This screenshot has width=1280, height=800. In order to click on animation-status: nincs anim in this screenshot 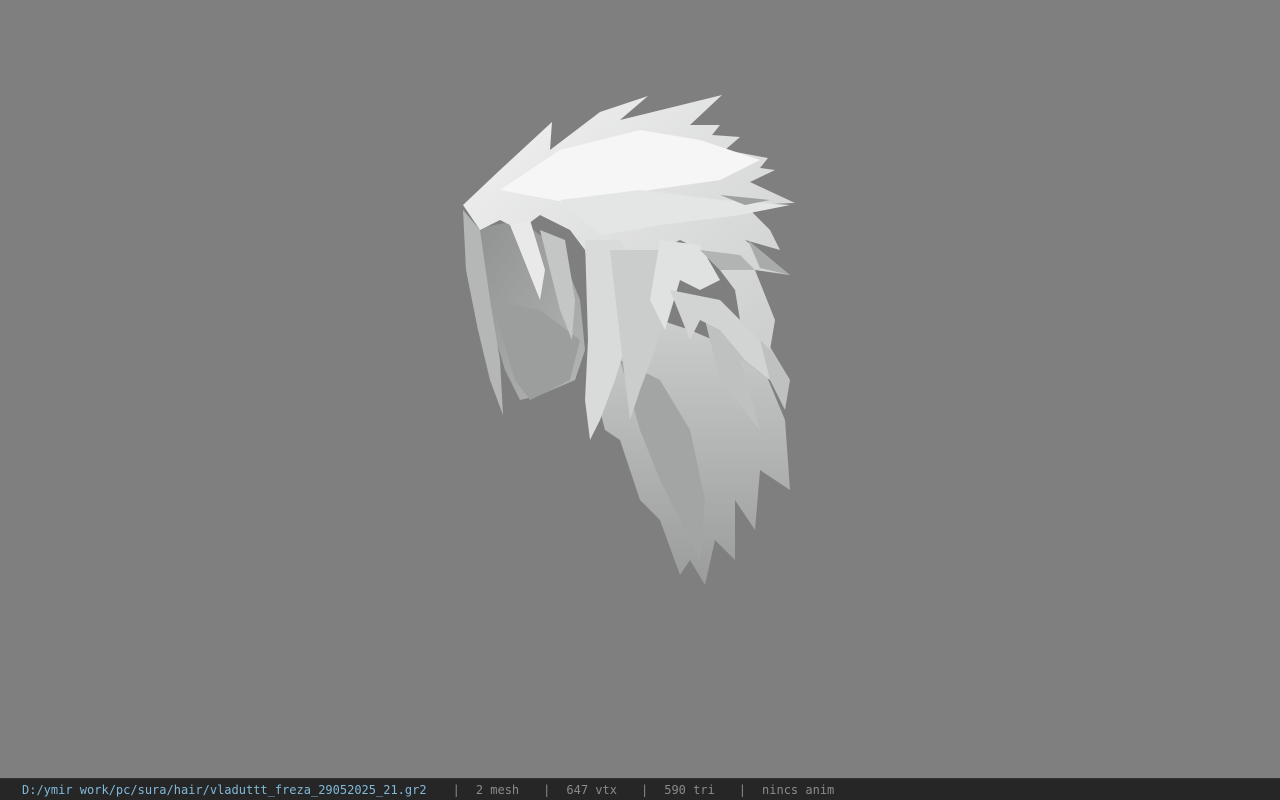, I will do `click(798, 789)`.